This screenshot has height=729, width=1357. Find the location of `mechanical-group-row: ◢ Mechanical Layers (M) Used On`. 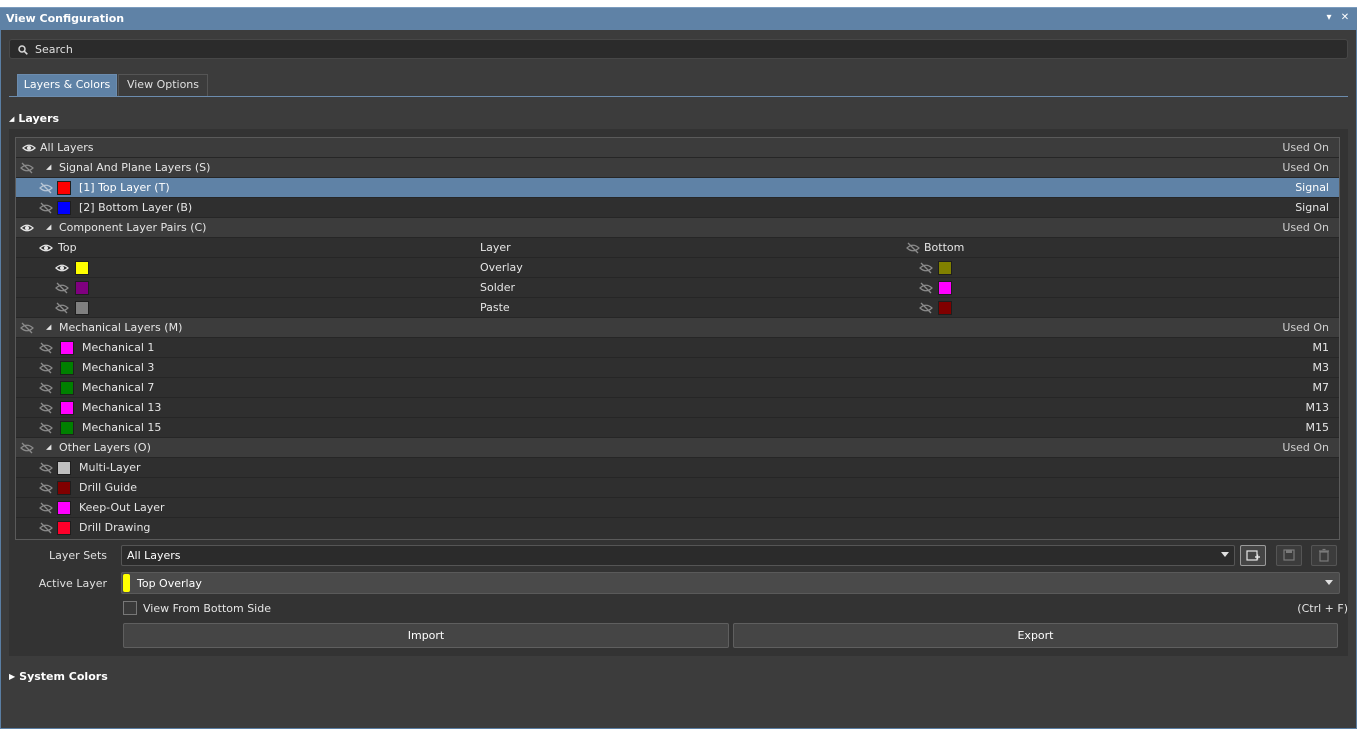

mechanical-group-row: ◢ Mechanical Layers (M) Used On is located at coordinates (677, 328).